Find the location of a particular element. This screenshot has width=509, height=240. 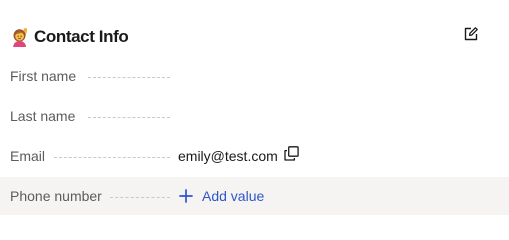

title-group: Contact Info is located at coordinates (69, 37).